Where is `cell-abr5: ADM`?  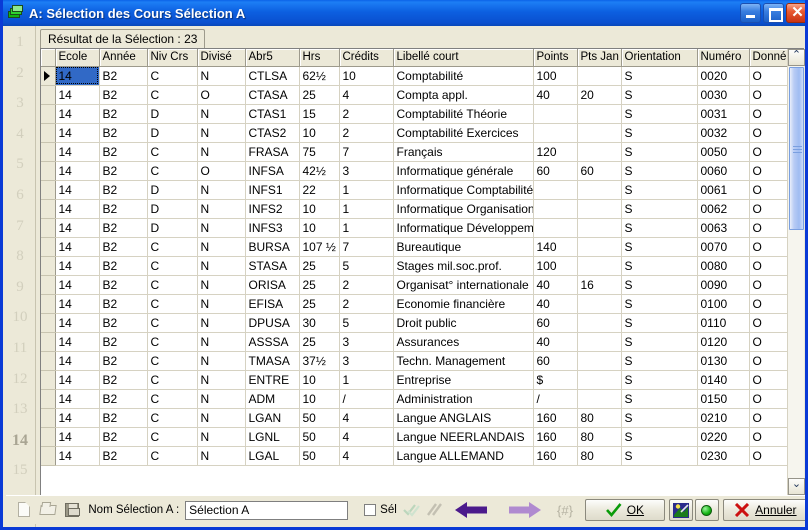
cell-abr5: ADM is located at coordinates (272, 399).